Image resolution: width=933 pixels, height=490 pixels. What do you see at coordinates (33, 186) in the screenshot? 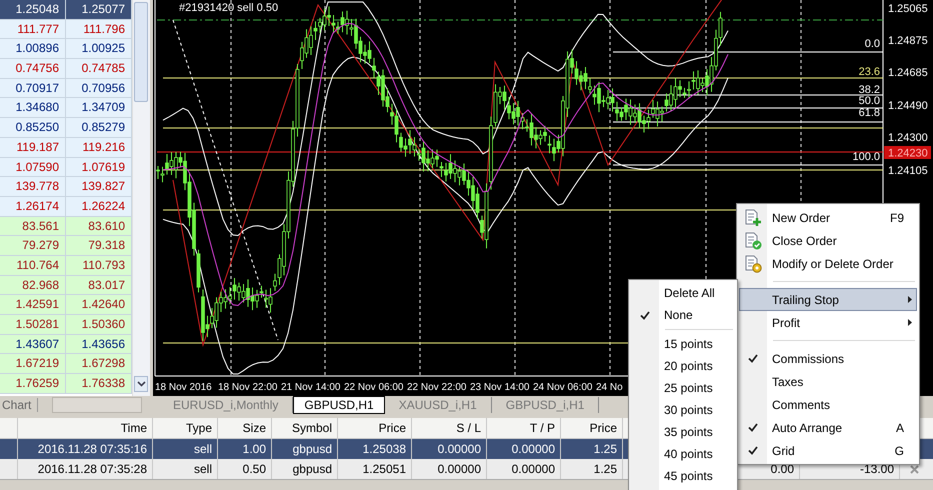
I see `bid-price: 139.778` at bounding box center [33, 186].